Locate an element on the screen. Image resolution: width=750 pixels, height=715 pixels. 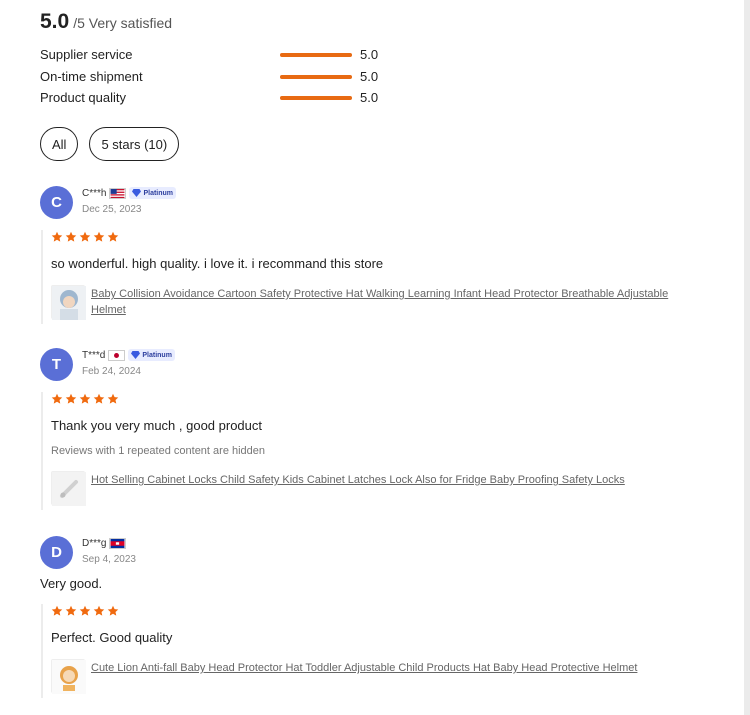
reviewer-meta: T***d Platinum Feb 24, 2024 is located at coordinates (128, 362).